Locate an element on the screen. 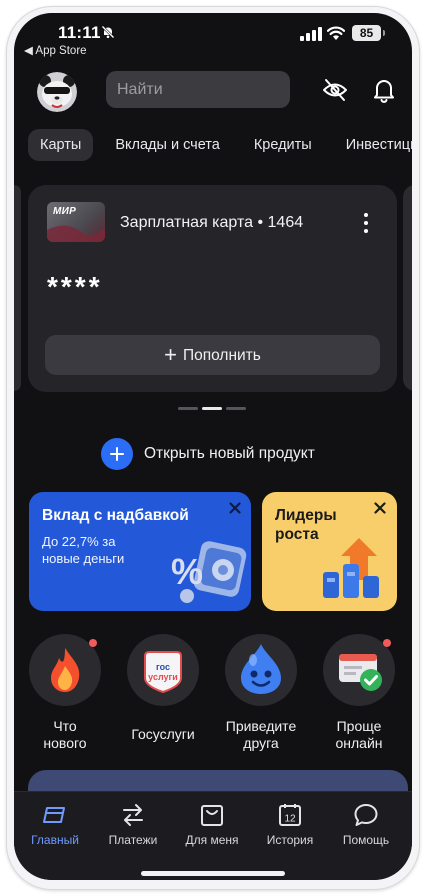  card-icon is located at coordinates (54, 815).